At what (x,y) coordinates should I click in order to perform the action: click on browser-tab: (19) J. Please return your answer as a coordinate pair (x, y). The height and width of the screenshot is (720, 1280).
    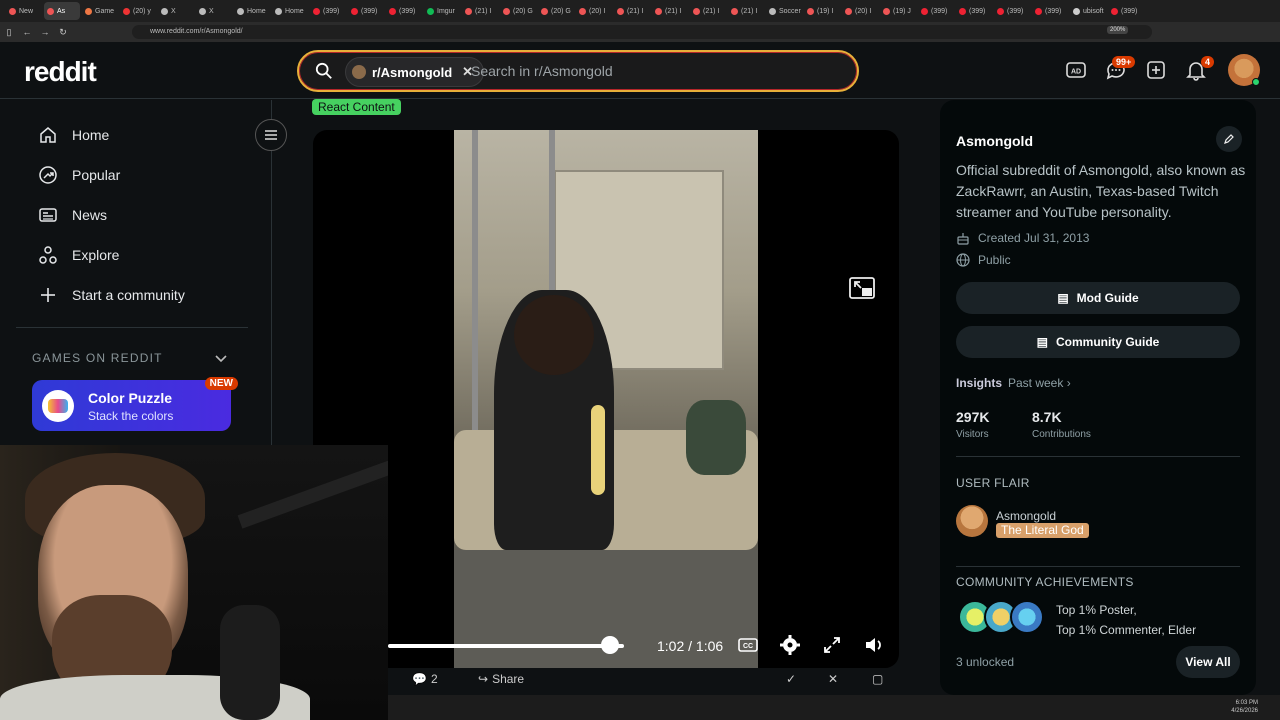
    Looking at the image, I should click on (898, 11).